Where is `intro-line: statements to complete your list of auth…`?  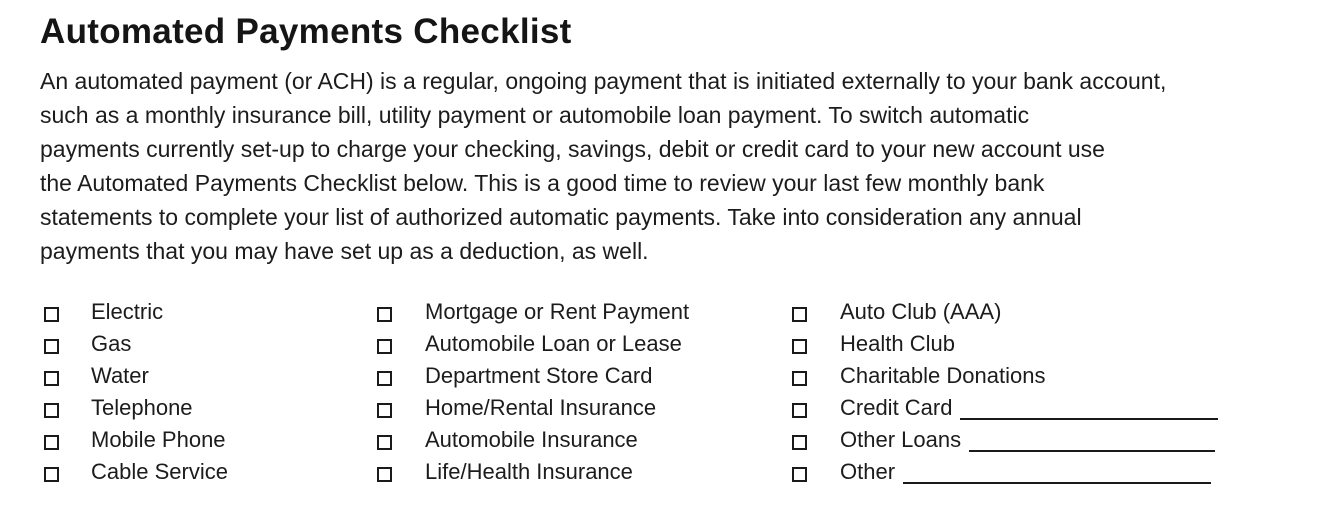 intro-line: statements to complete your list of auth… is located at coordinates (561, 217).